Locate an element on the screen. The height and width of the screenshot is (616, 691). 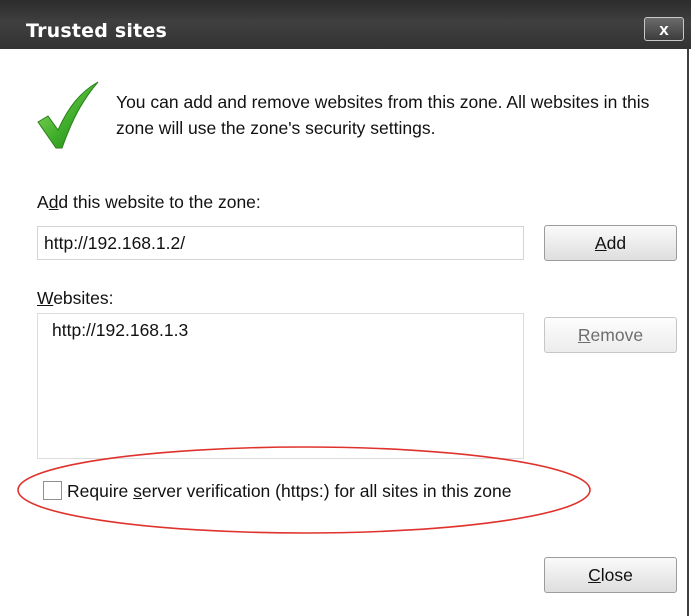
checkmark-icon is located at coordinates (68, 115).